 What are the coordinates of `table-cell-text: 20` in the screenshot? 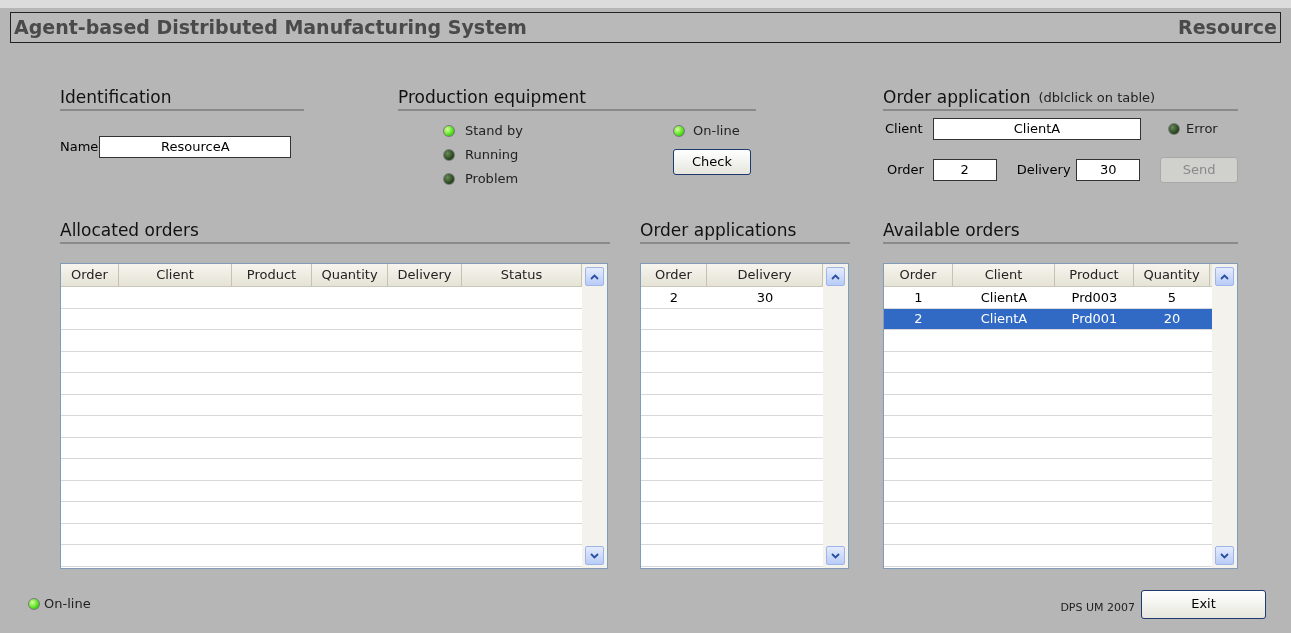 It's located at (1172, 319).